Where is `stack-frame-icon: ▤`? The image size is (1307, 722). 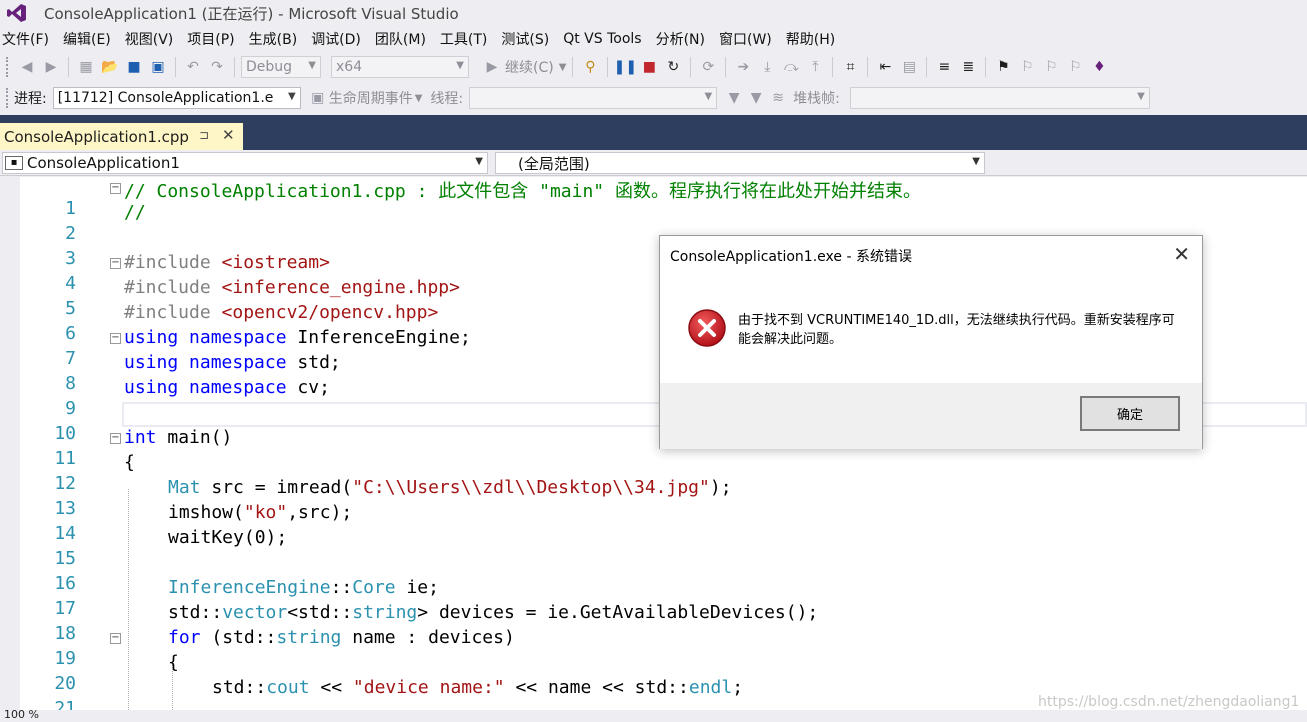
stack-frame-icon: ▤ is located at coordinates (909, 67).